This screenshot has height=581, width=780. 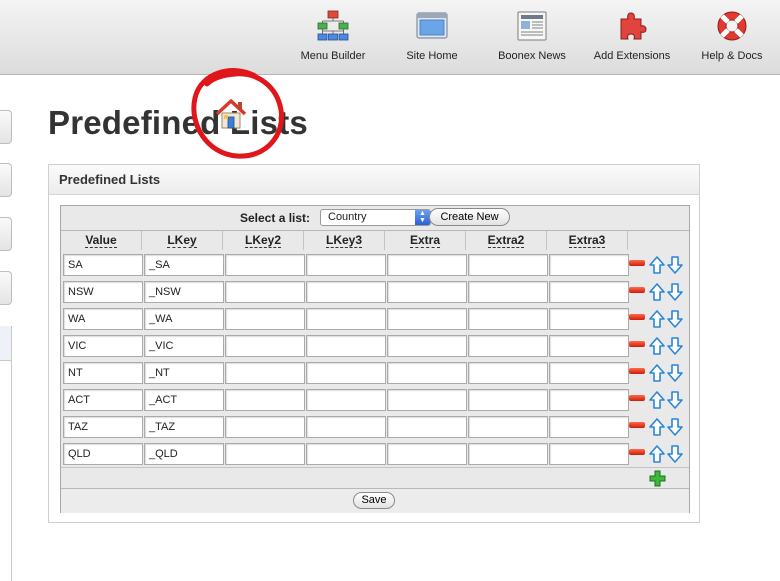 I want to click on table-row: NT _NT, so click(x=375, y=373).